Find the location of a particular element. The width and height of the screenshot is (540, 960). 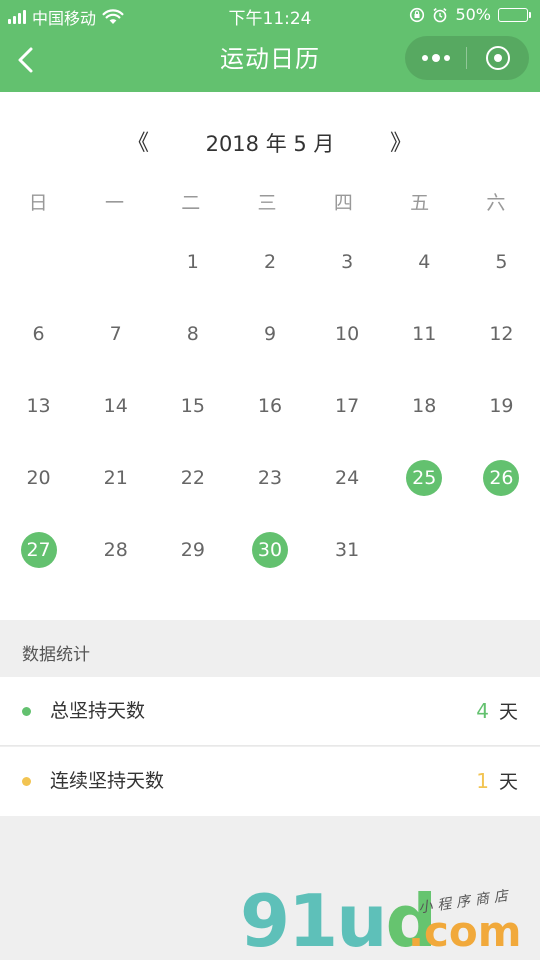

calendar-day: 28 is located at coordinates (115, 550).